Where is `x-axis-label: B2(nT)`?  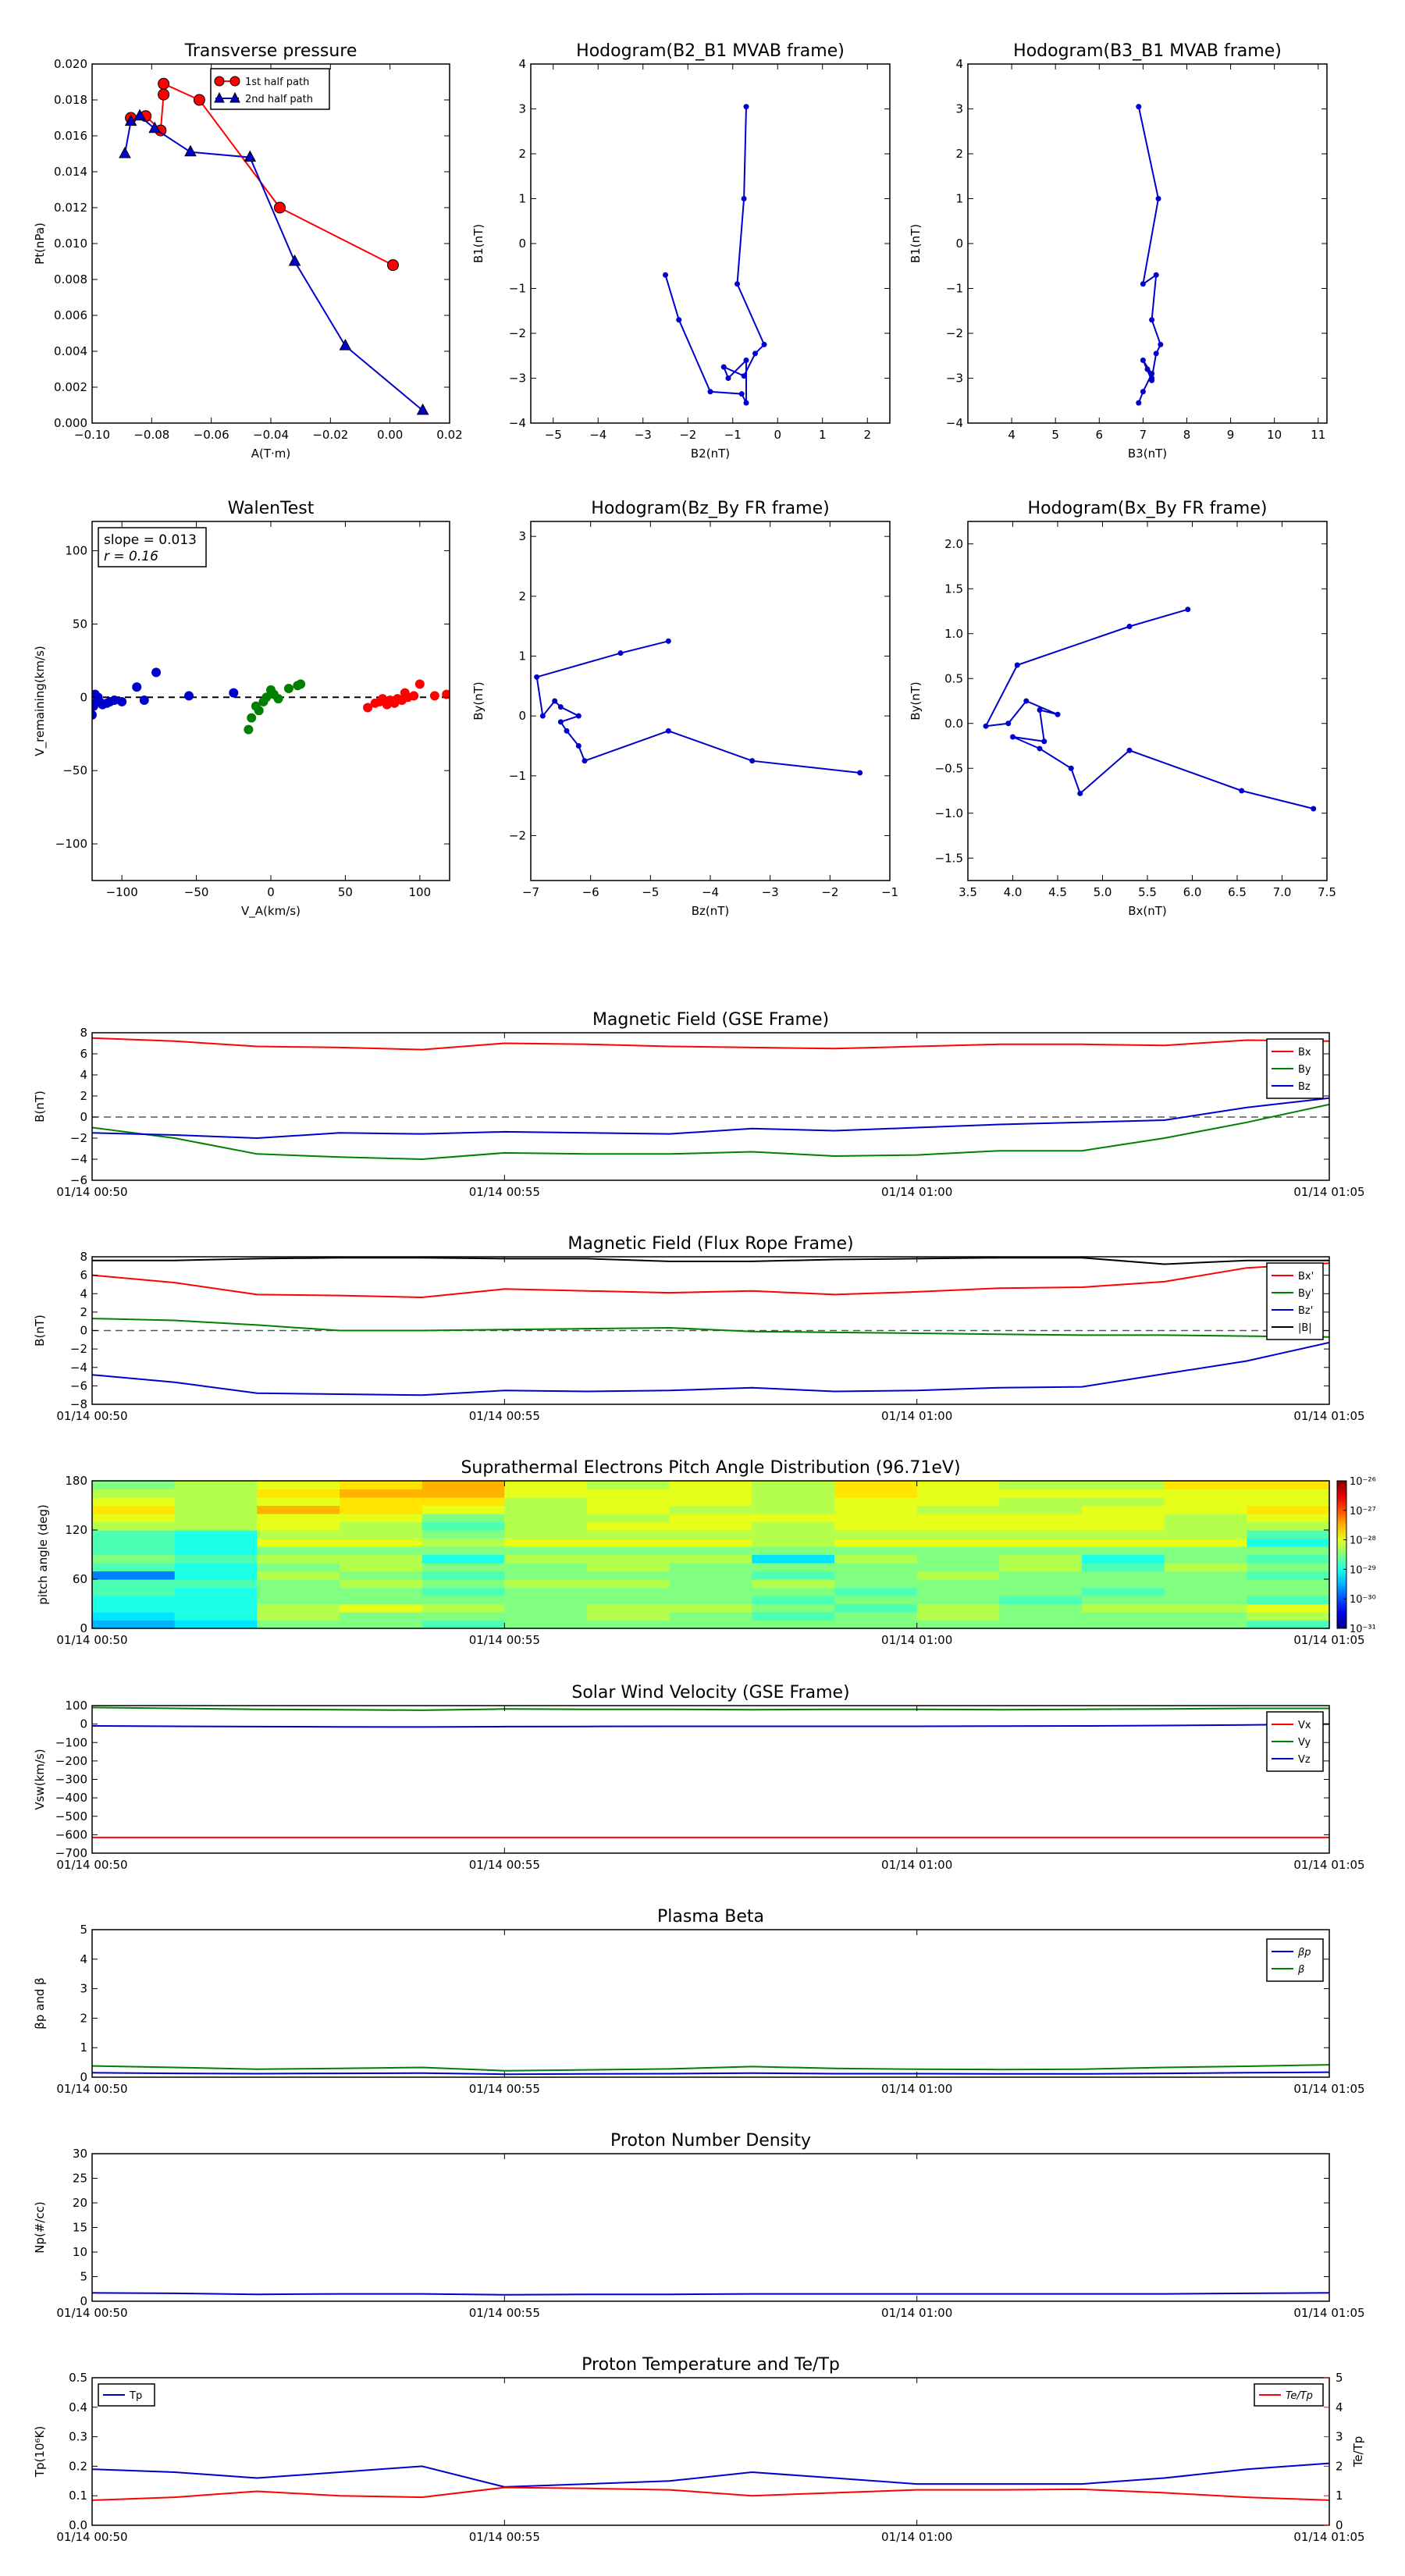 x-axis-label: B2(nT) is located at coordinates (711, 454).